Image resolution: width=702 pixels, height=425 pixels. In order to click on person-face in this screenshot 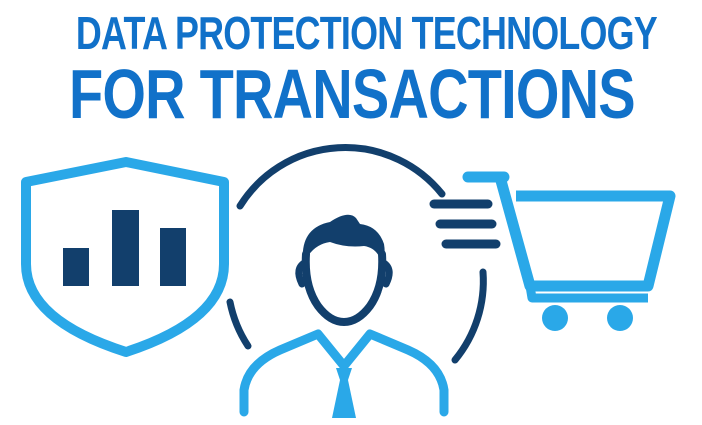, I will do `click(344, 288)`.